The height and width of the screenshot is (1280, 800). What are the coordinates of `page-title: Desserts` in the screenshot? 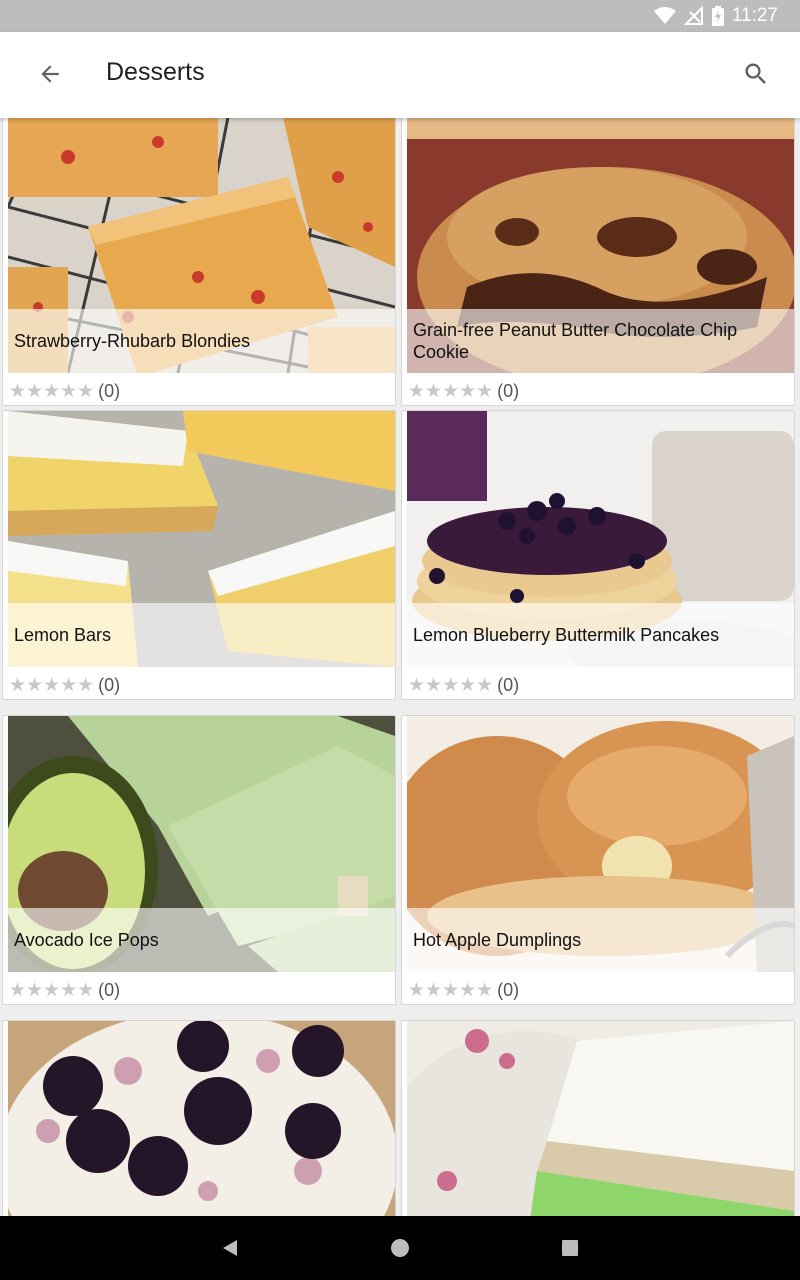 It's located at (155, 72).